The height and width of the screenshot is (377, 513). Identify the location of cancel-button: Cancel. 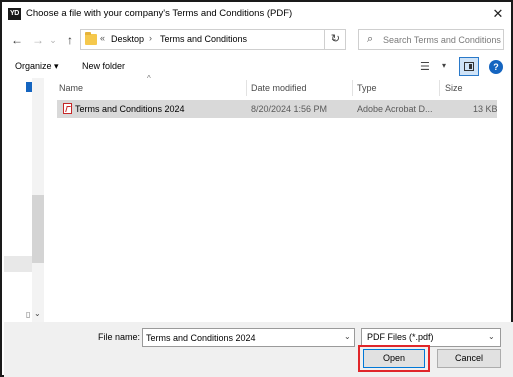
(469, 358).